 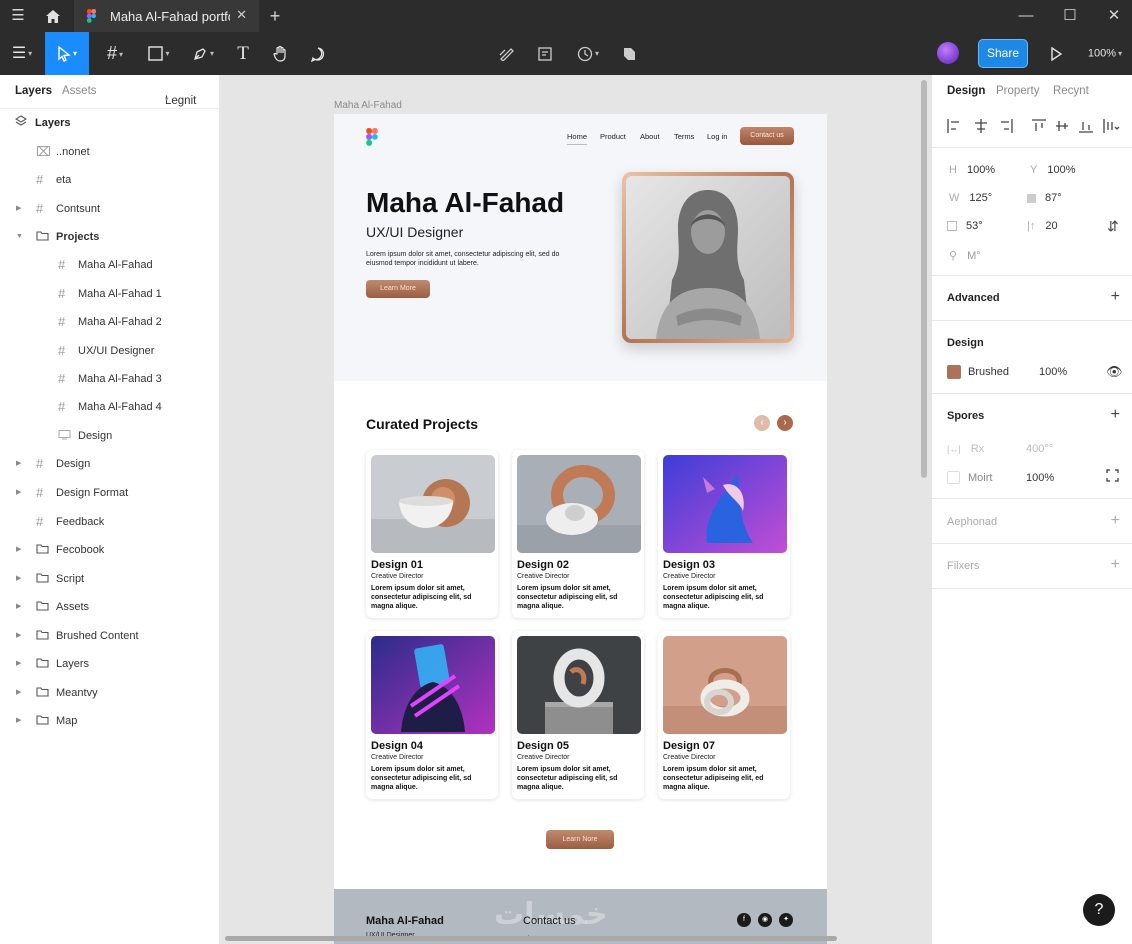 What do you see at coordinates (109, 180) in the screenshot?
I see `layer-row: # eta` at bounding box center [109, 180].